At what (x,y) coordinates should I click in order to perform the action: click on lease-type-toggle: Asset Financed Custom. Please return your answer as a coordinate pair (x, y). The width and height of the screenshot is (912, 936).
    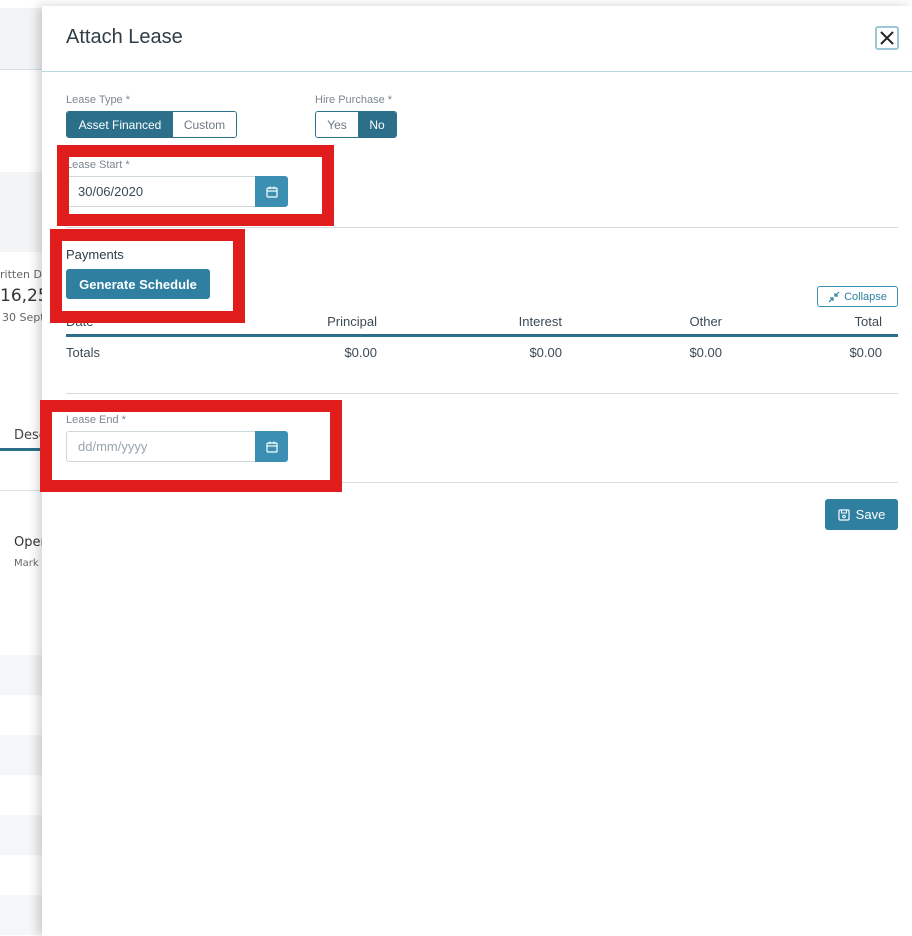
    Looking at the image, I should click on (151, 124).